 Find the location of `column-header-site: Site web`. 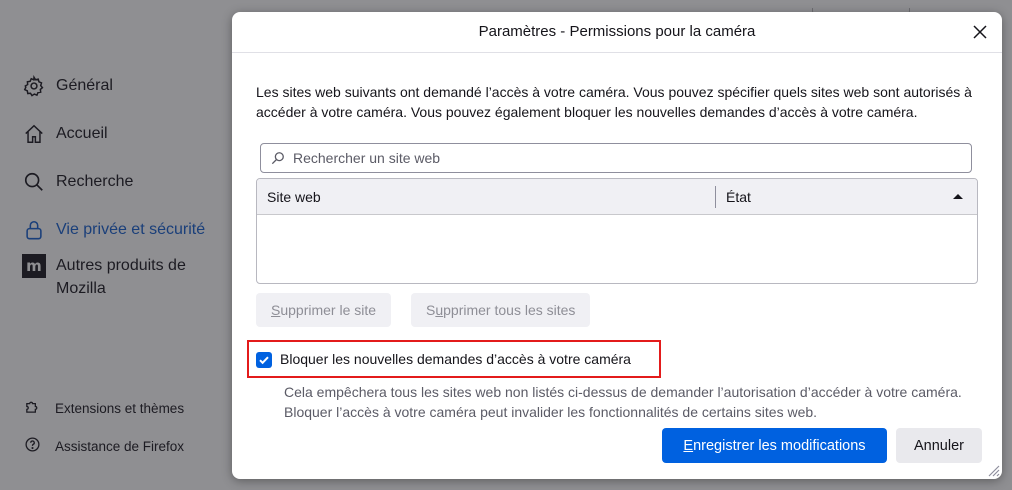

column-header-site: Site web is located at coordinates (486, 197).